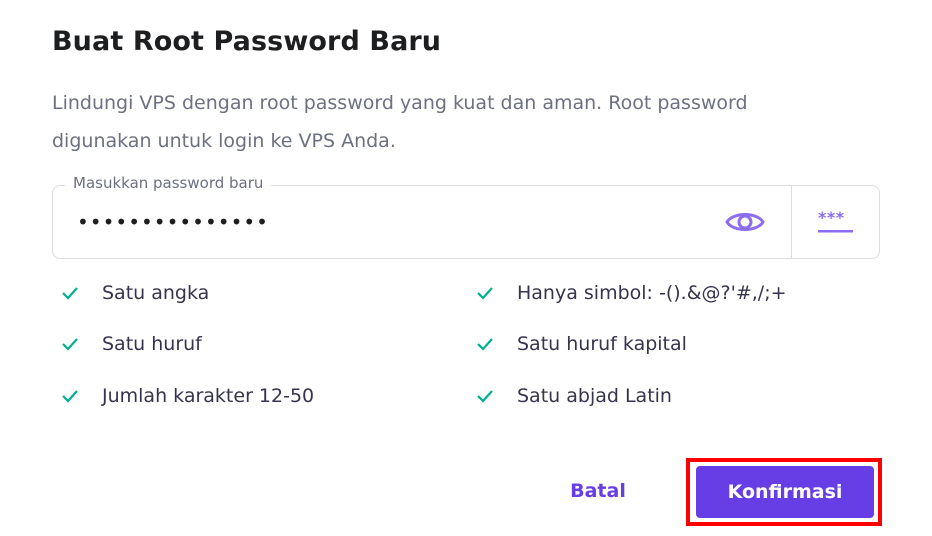  I want to click on requirement-item: Satu angka, so click(134, 293).